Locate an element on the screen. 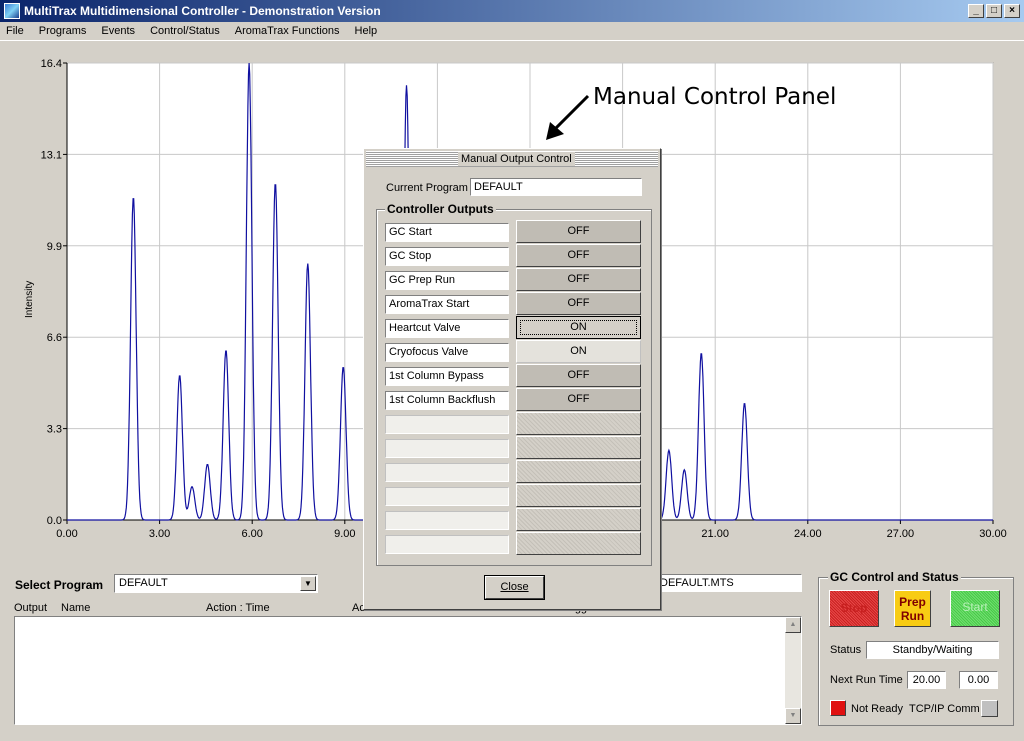 The height and width of the screenshot is (741, 1024). output-row: 1st Column Bypass OFF is located at coordinates (513, 375).